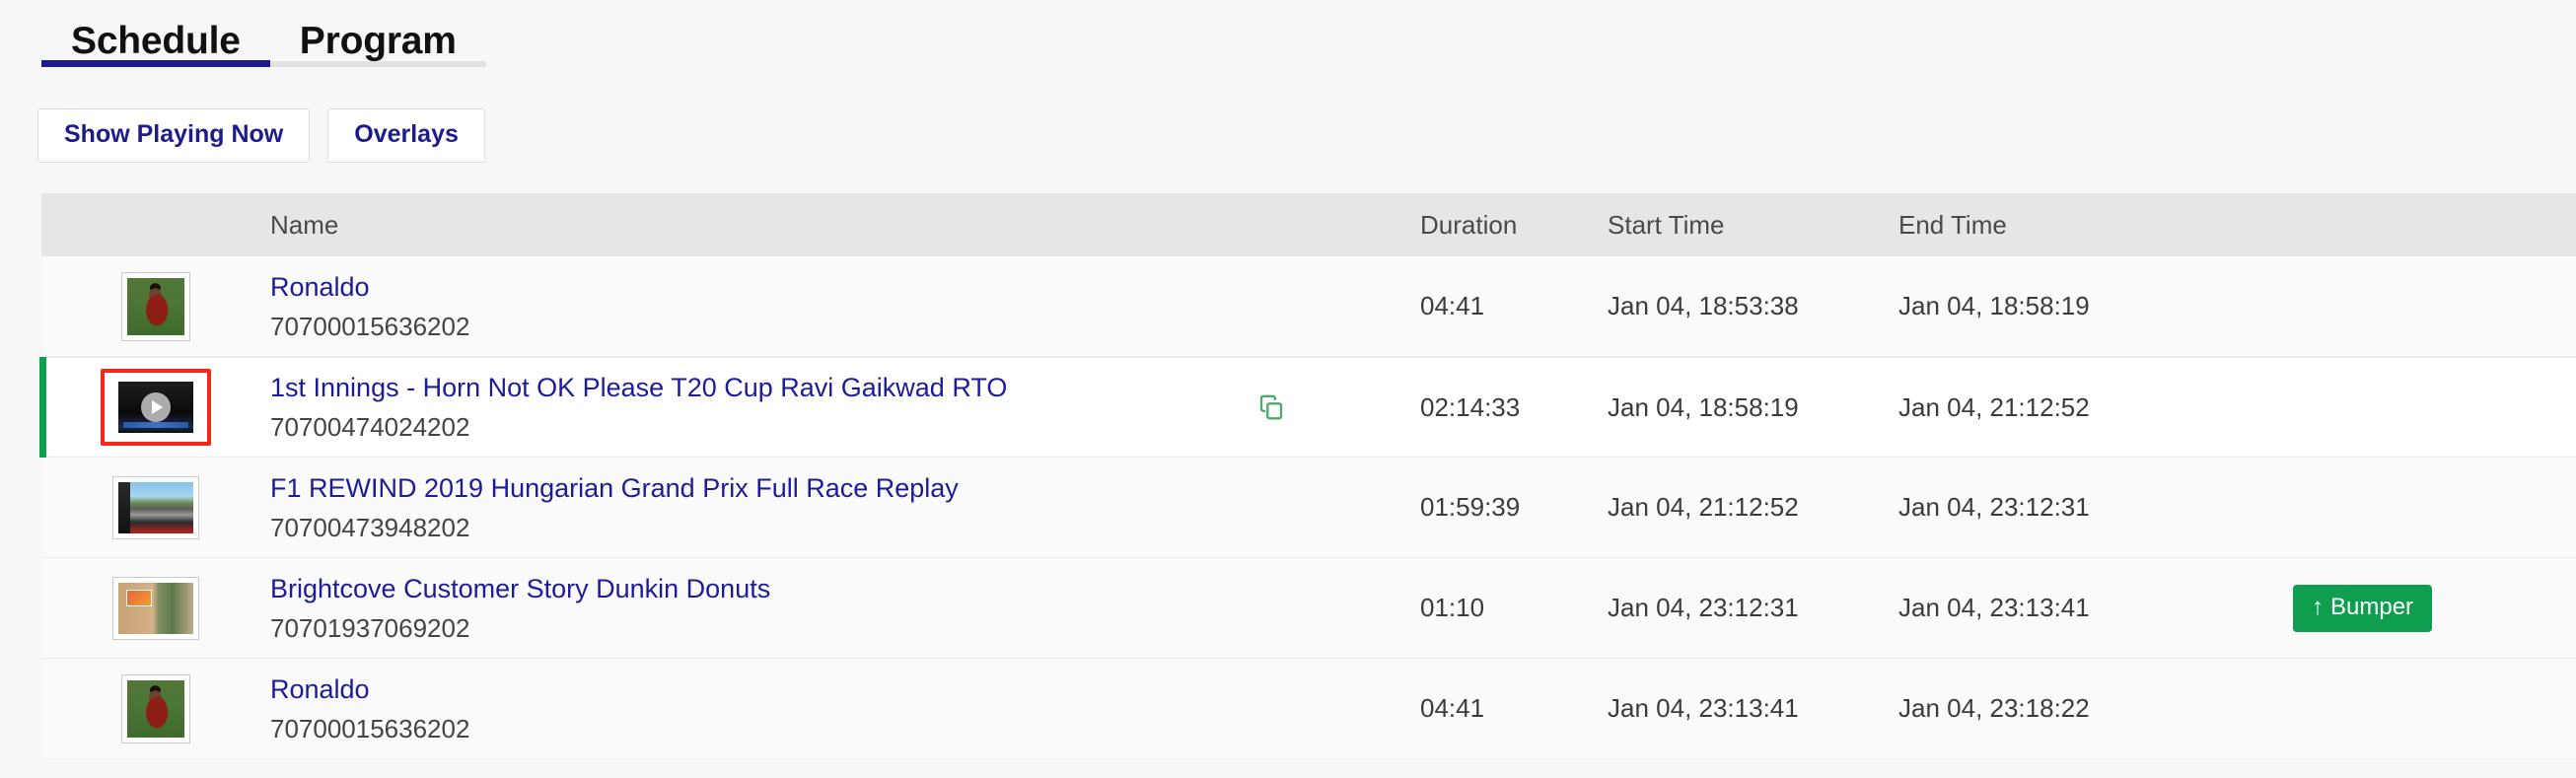  Describe the element at coordinates (1309, 224) in the screenshot. I see `table-header-row: Name Duration Start Time End Time` at that location.